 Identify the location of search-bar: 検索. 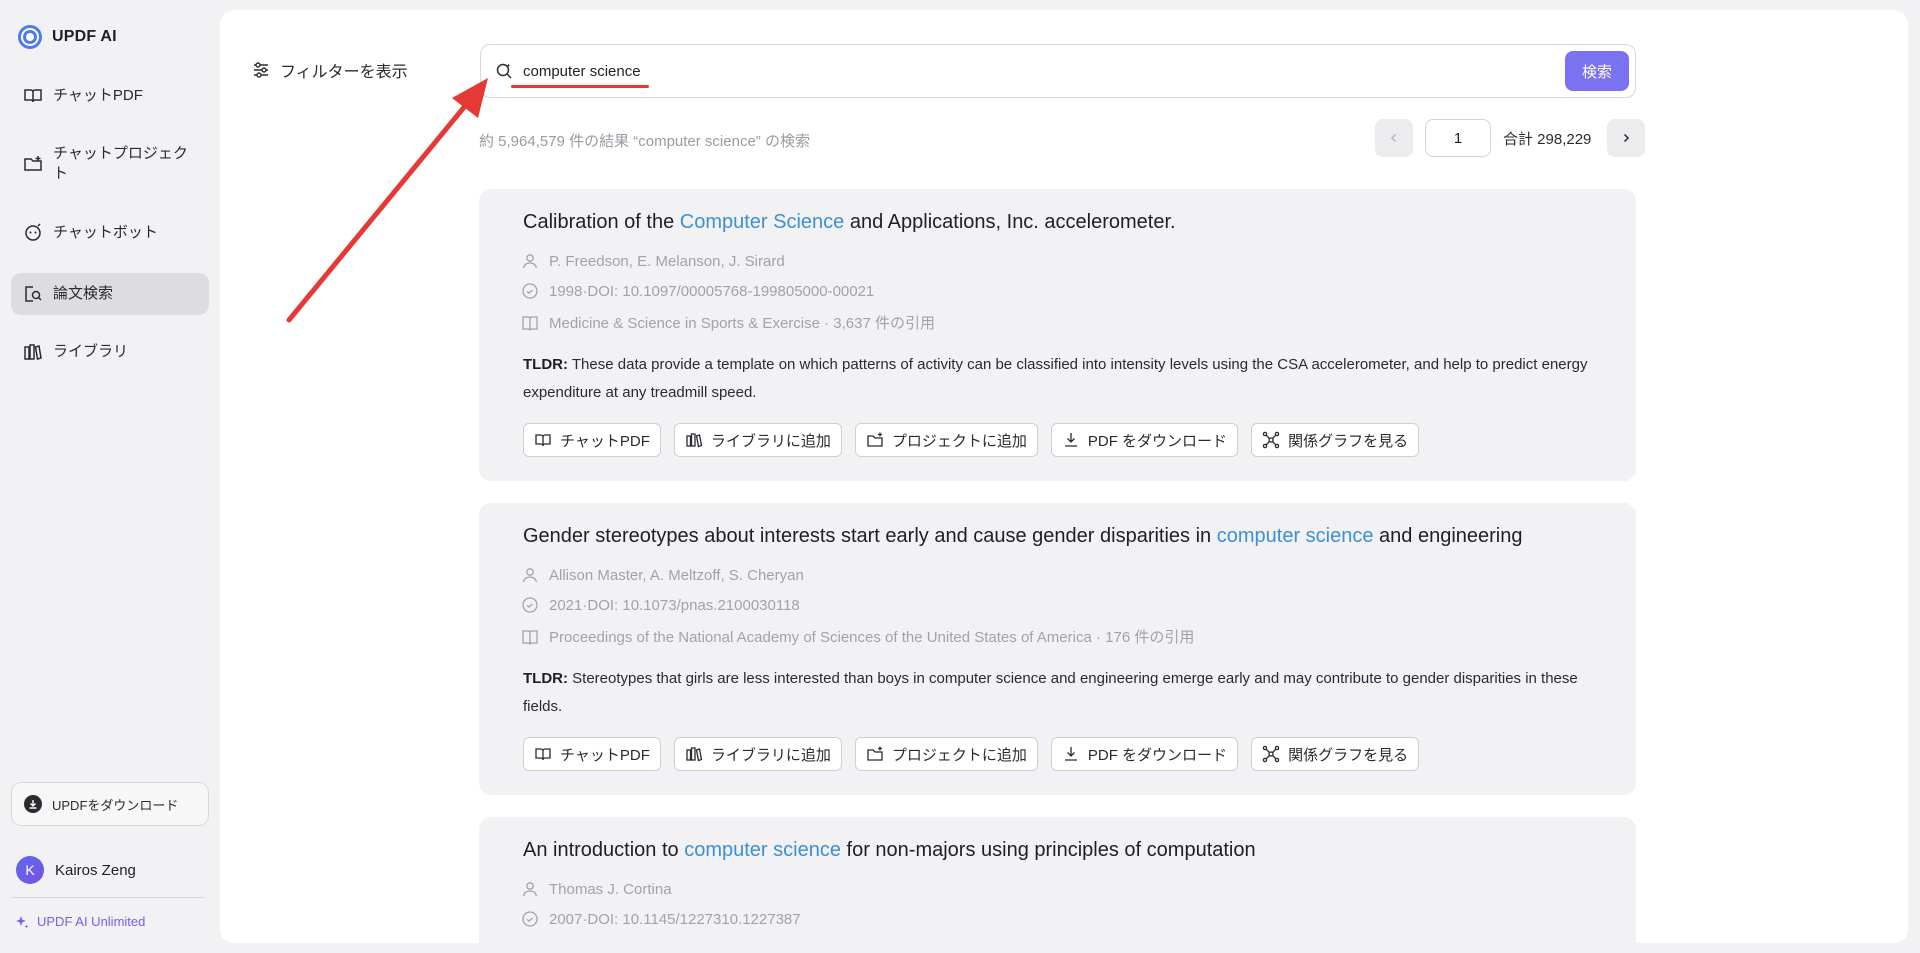
(1058, 71).